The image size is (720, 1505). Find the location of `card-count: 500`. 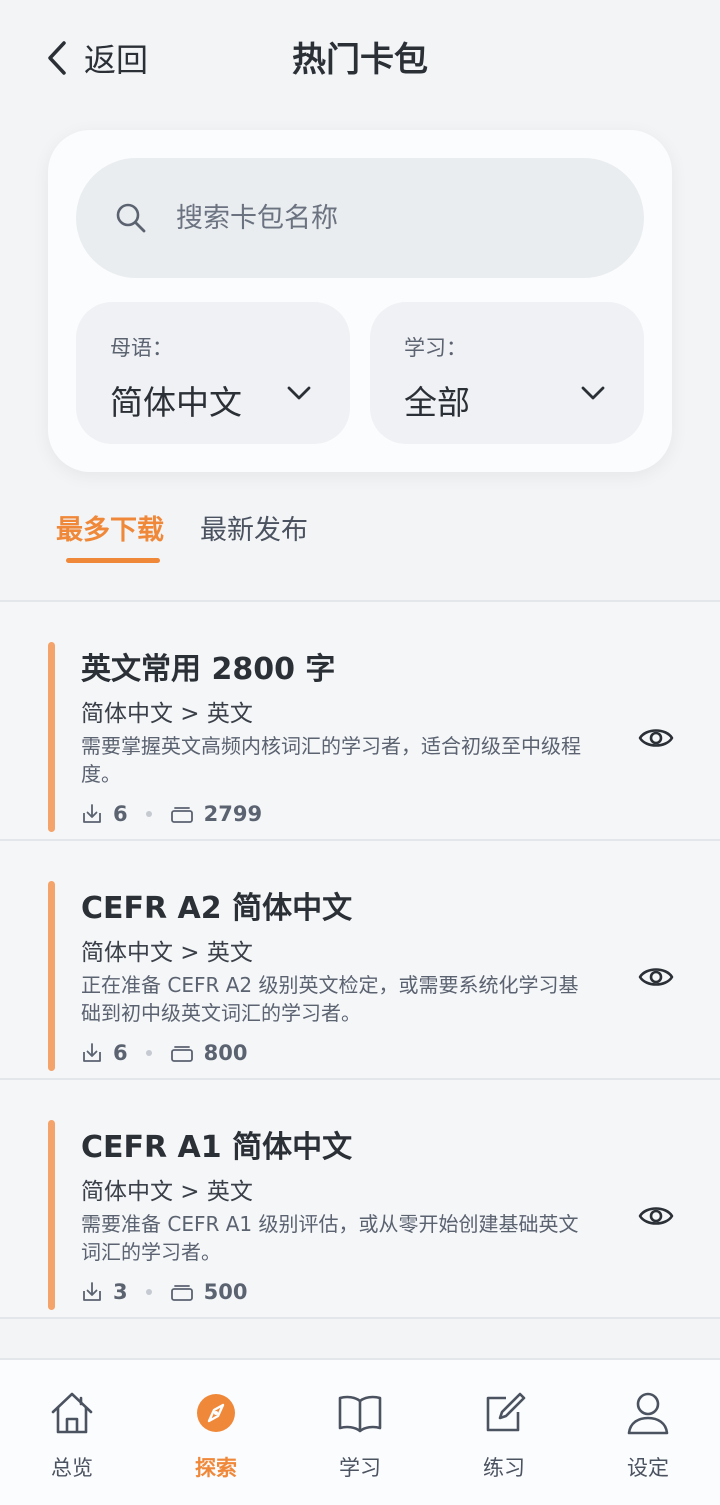

card-count: 500 is located at coordinates (225, 1292).